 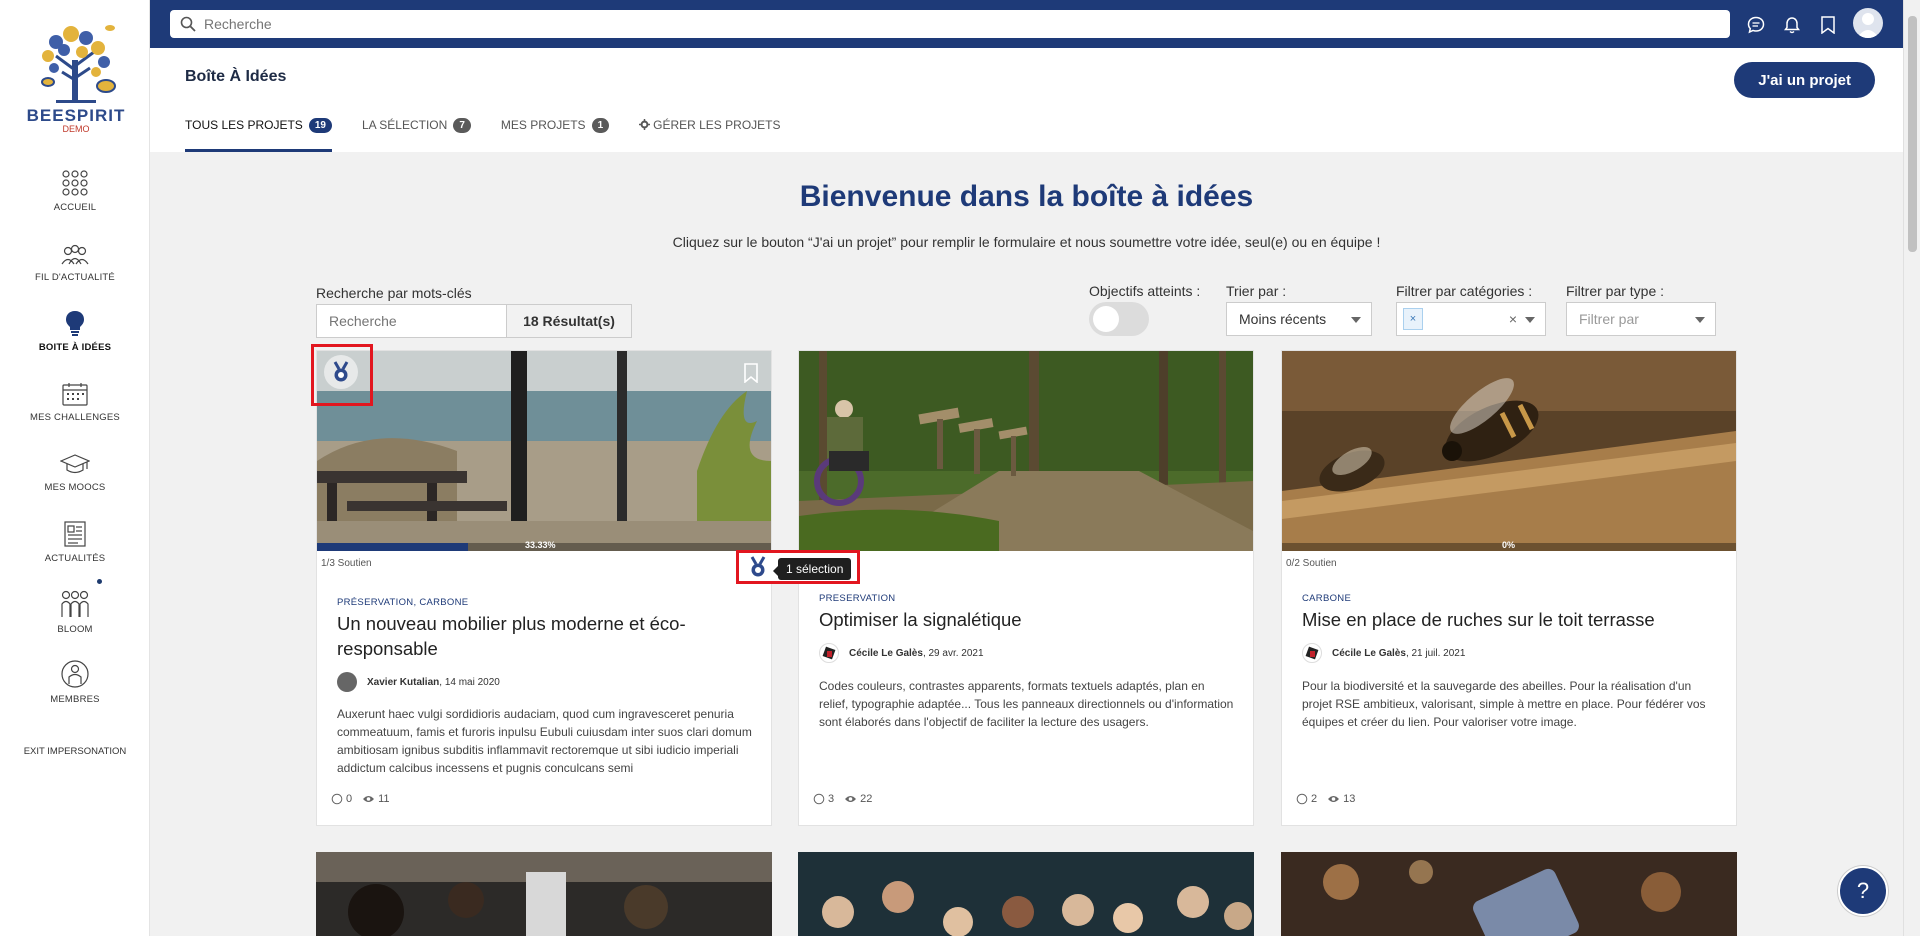 What do you see at coordinates (75, 473) in the screenshot?
I see `sidebar-item-mes-moocs: MES MOOCS` at bounding box center [75, 473].